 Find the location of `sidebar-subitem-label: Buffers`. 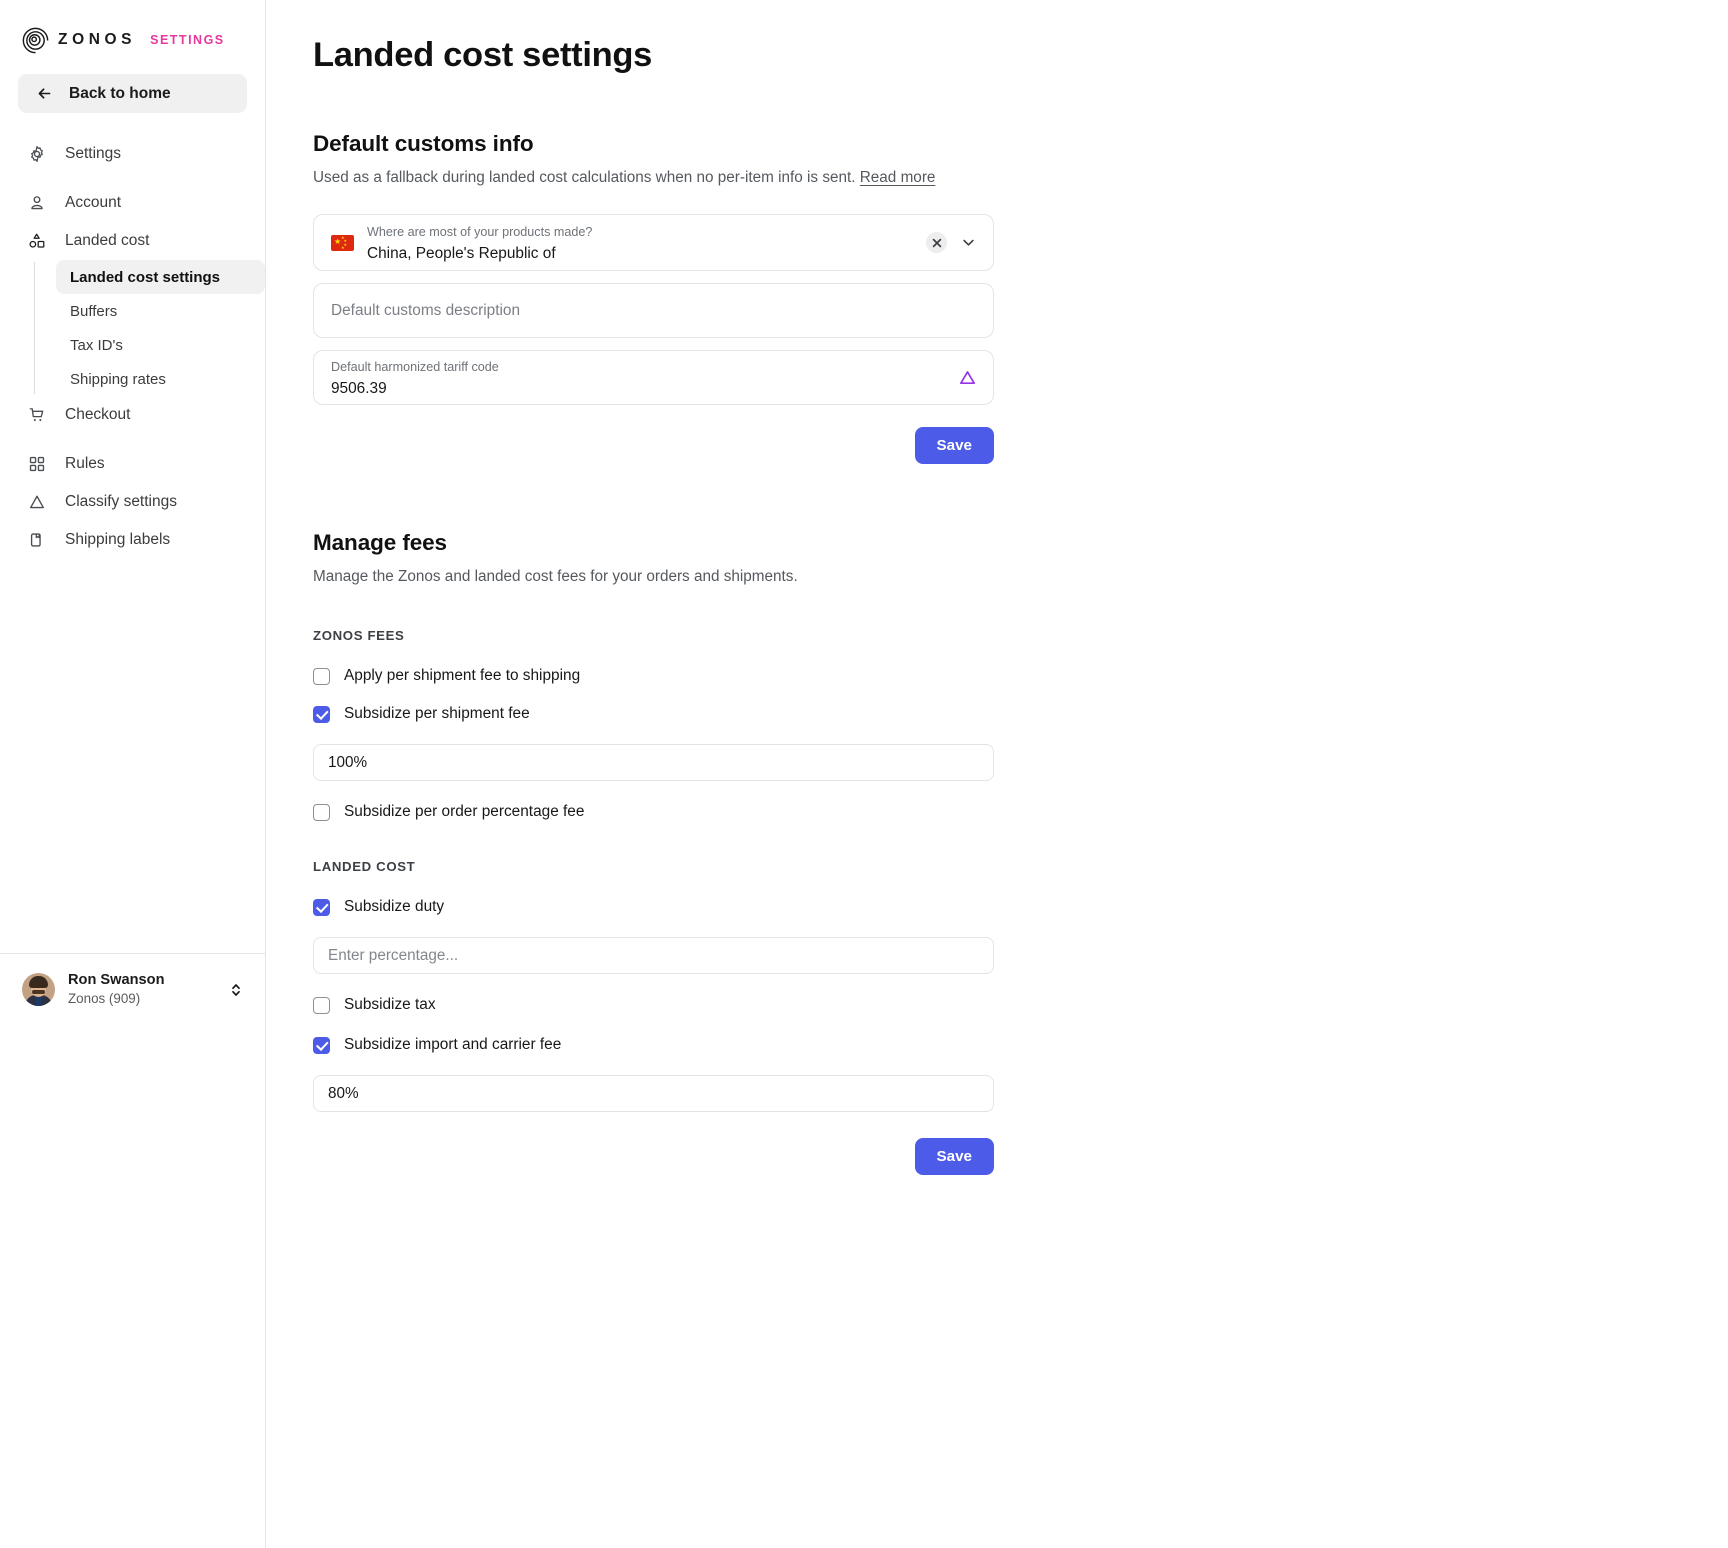

sidebar-subitem-label: Buffers is located at coordinates (94, 311).